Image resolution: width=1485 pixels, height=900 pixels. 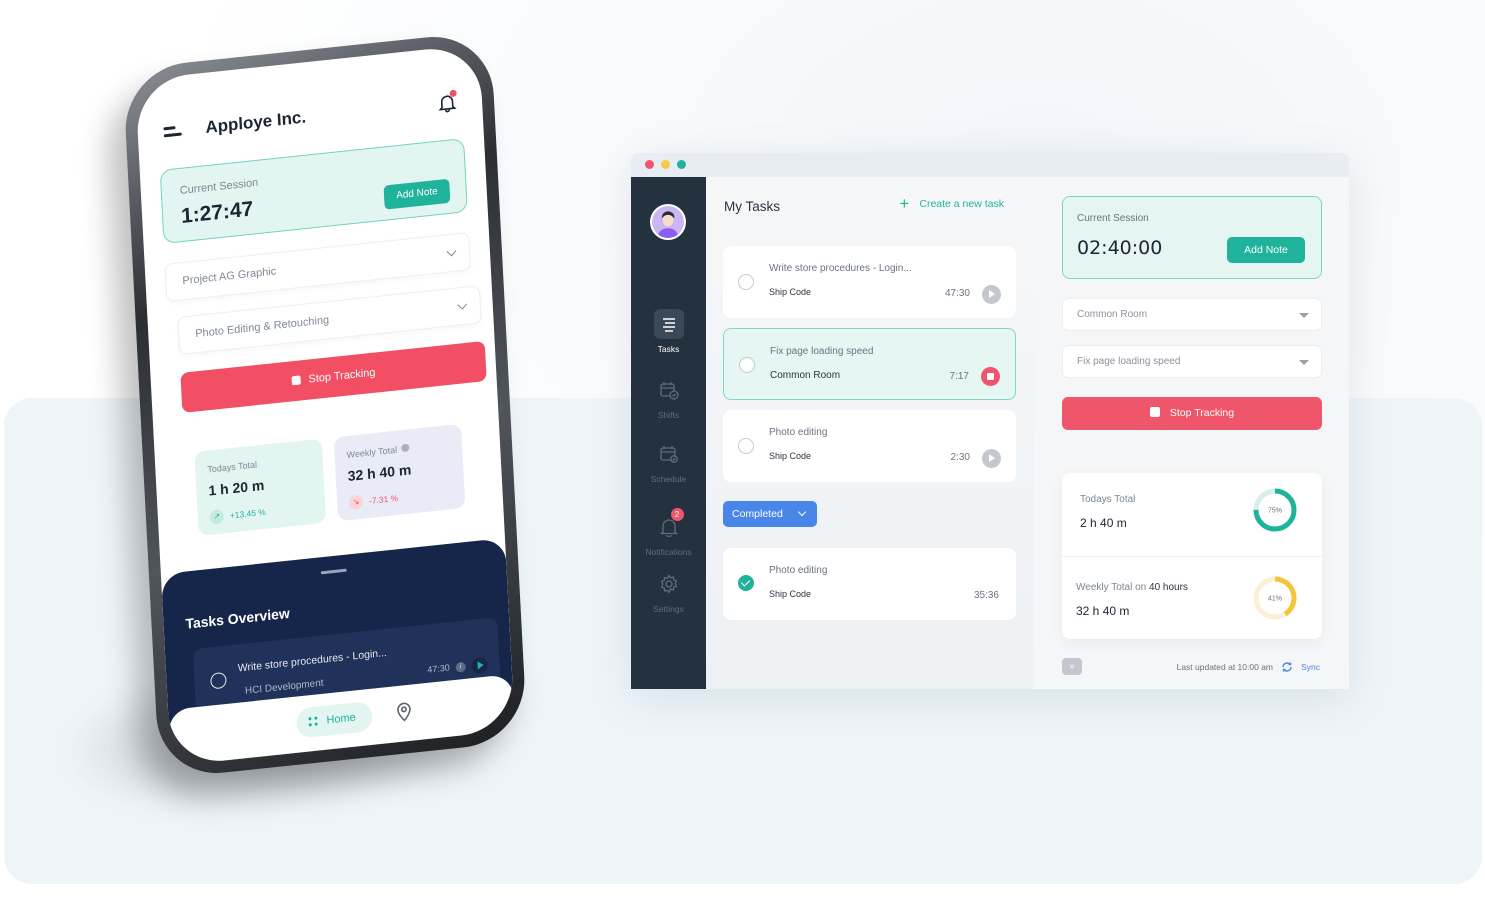 I want to click on gear-icon, so click(x=669, y=584).